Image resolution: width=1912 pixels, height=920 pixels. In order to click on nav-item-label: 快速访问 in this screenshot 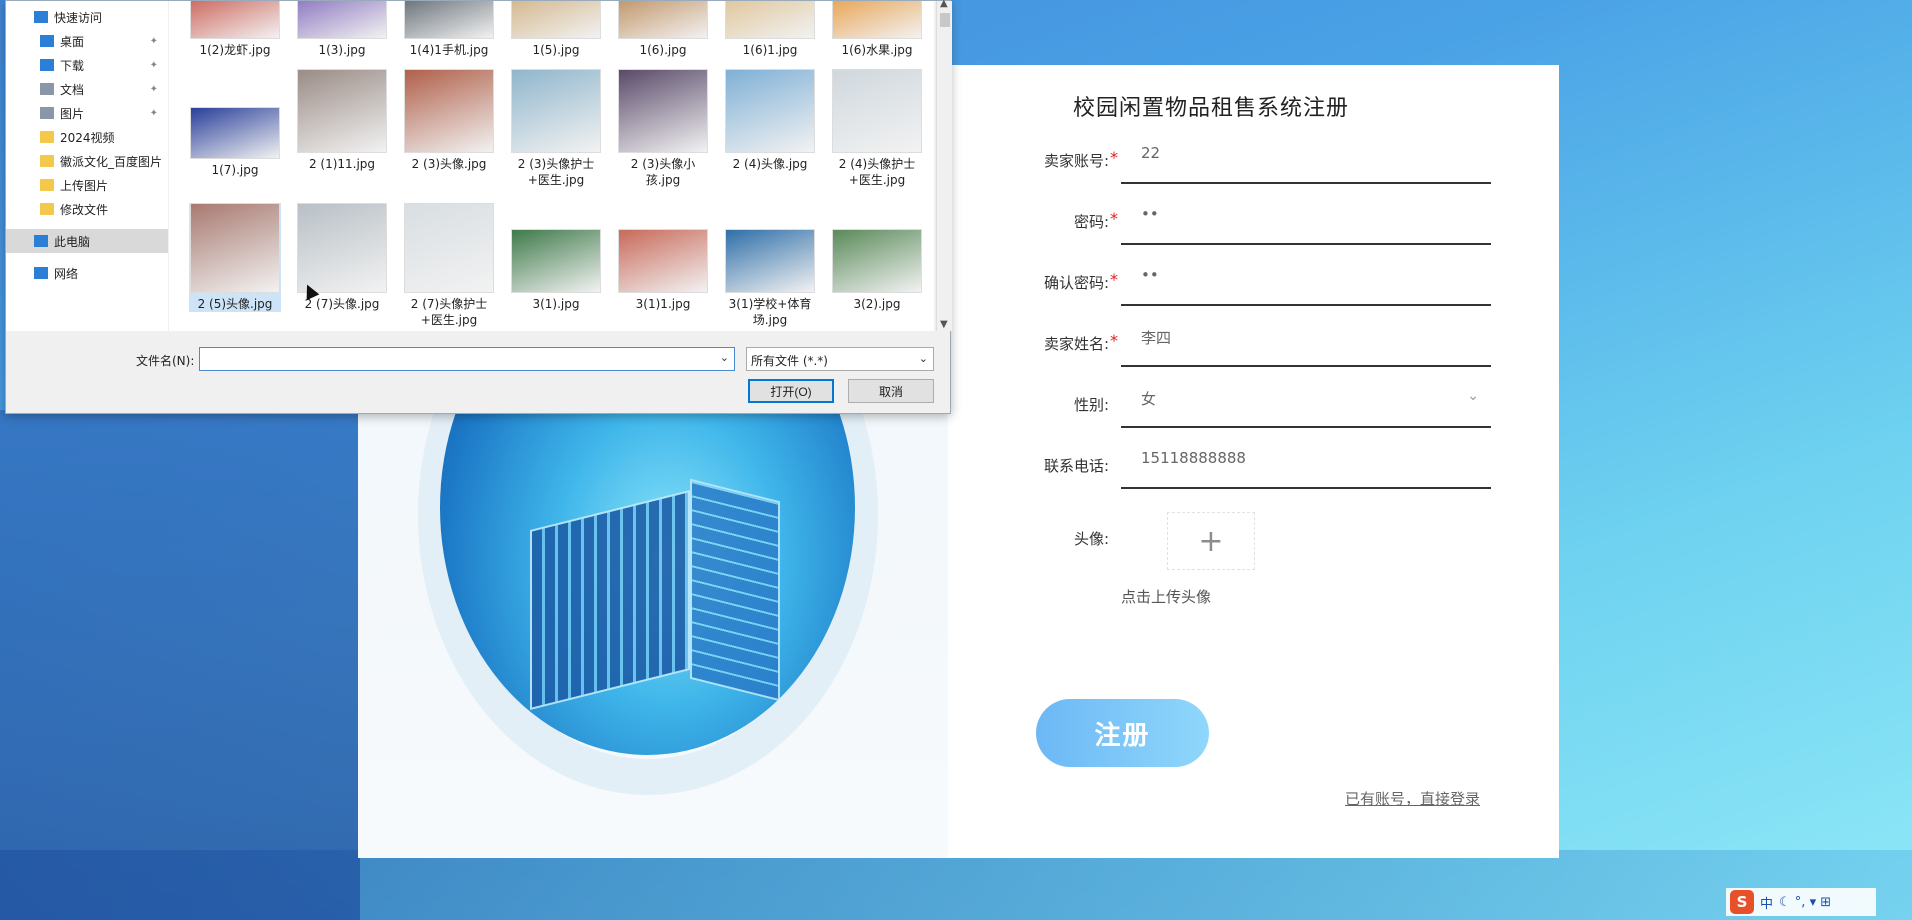, I will do `click(78, 17)`.